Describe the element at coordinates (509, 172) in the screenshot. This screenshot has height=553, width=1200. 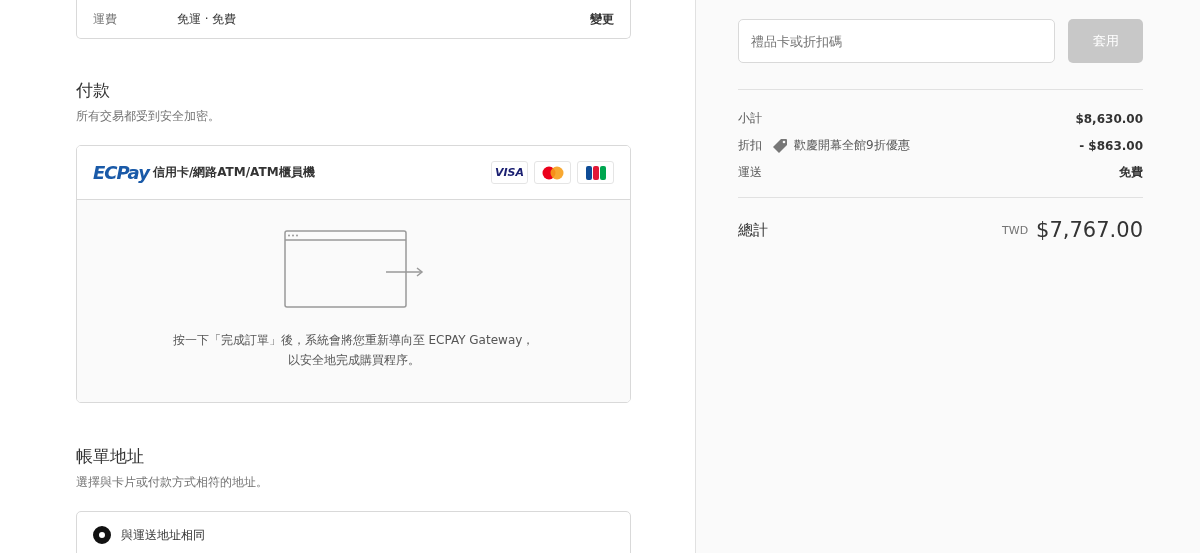
I see `visa-logo: VISA` at that location.